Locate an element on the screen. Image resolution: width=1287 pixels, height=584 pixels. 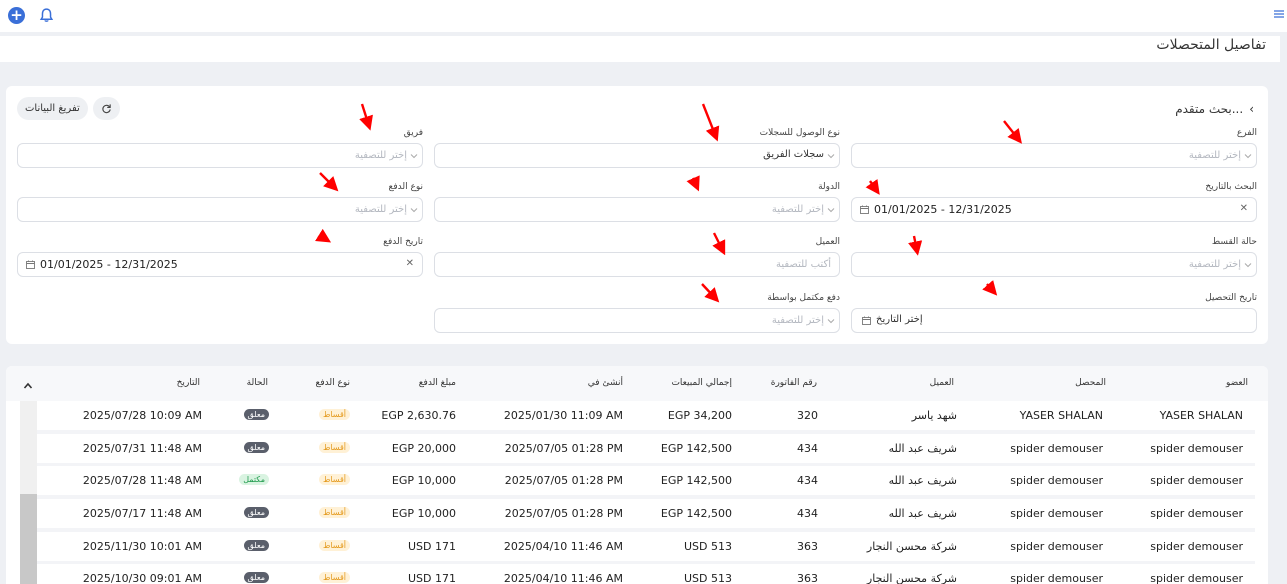
cell-date: 2025/07/28 11:48 AM is located at coordinates (142, 480).